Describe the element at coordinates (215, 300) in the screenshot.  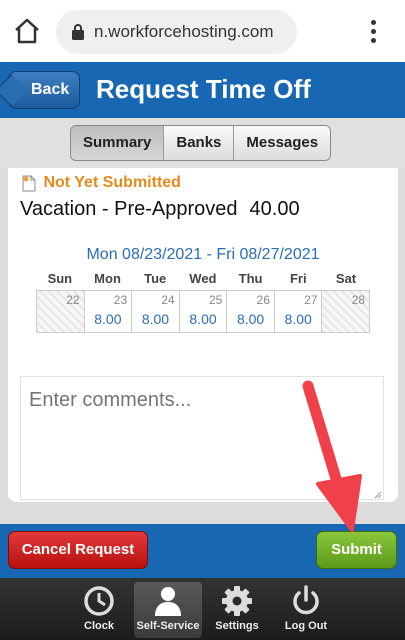
I see `day-number: 25` at that location.